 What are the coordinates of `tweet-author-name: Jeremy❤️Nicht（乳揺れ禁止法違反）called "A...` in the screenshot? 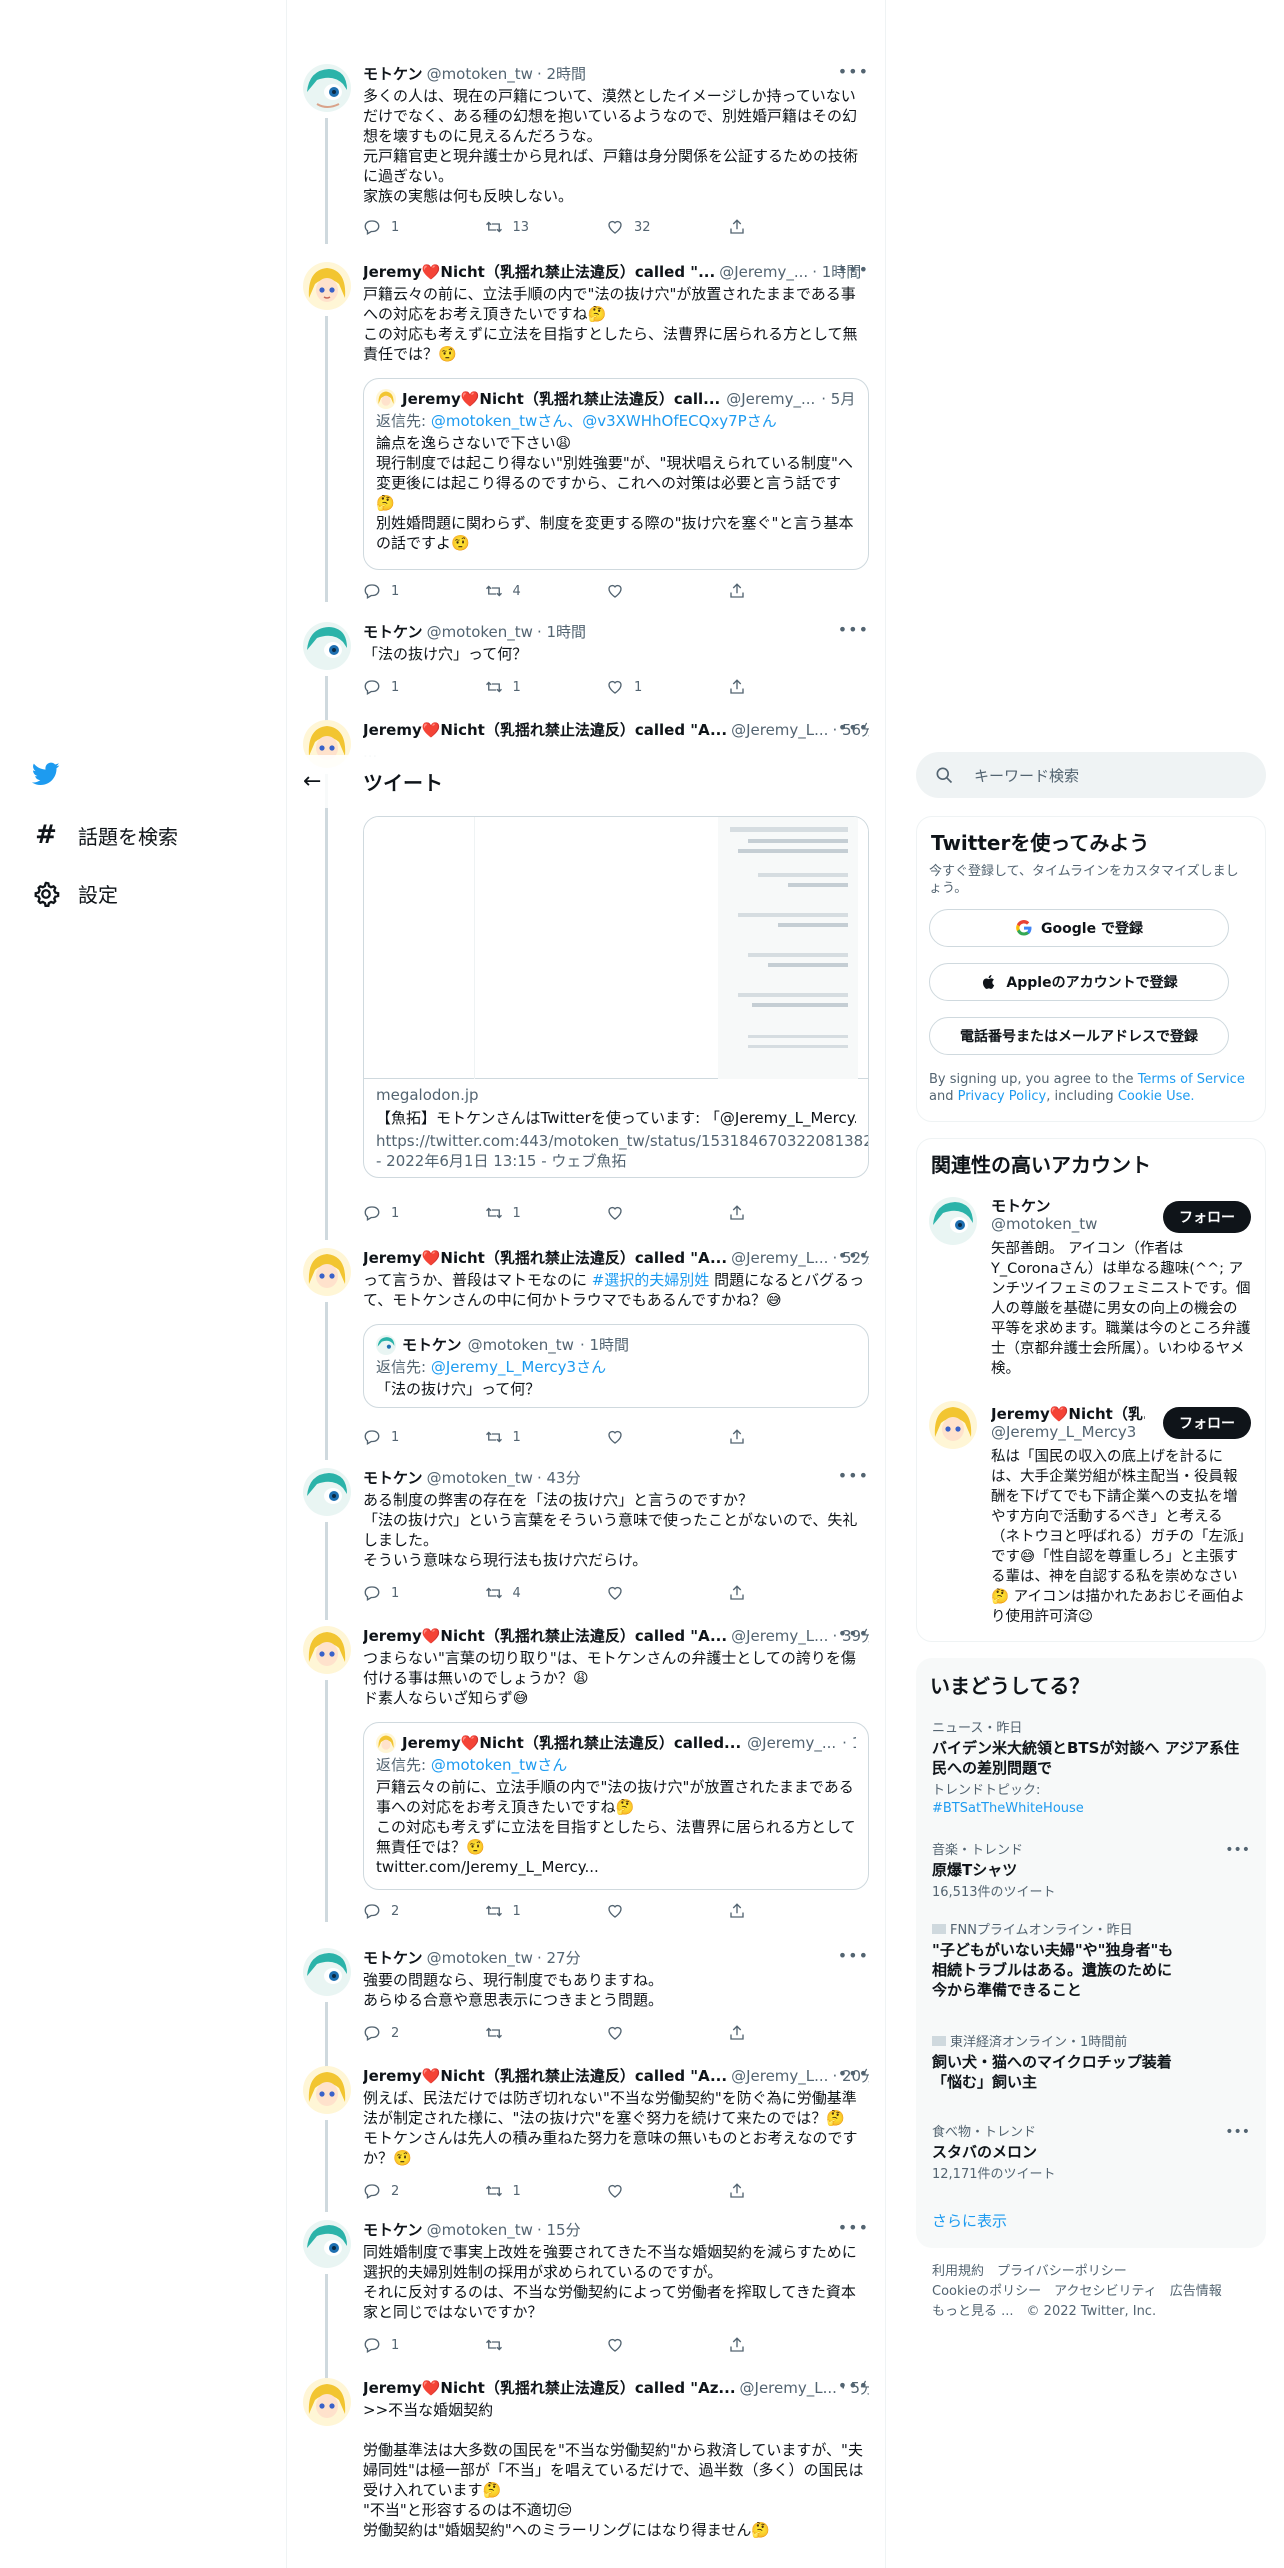 It's located at (545, 2076).